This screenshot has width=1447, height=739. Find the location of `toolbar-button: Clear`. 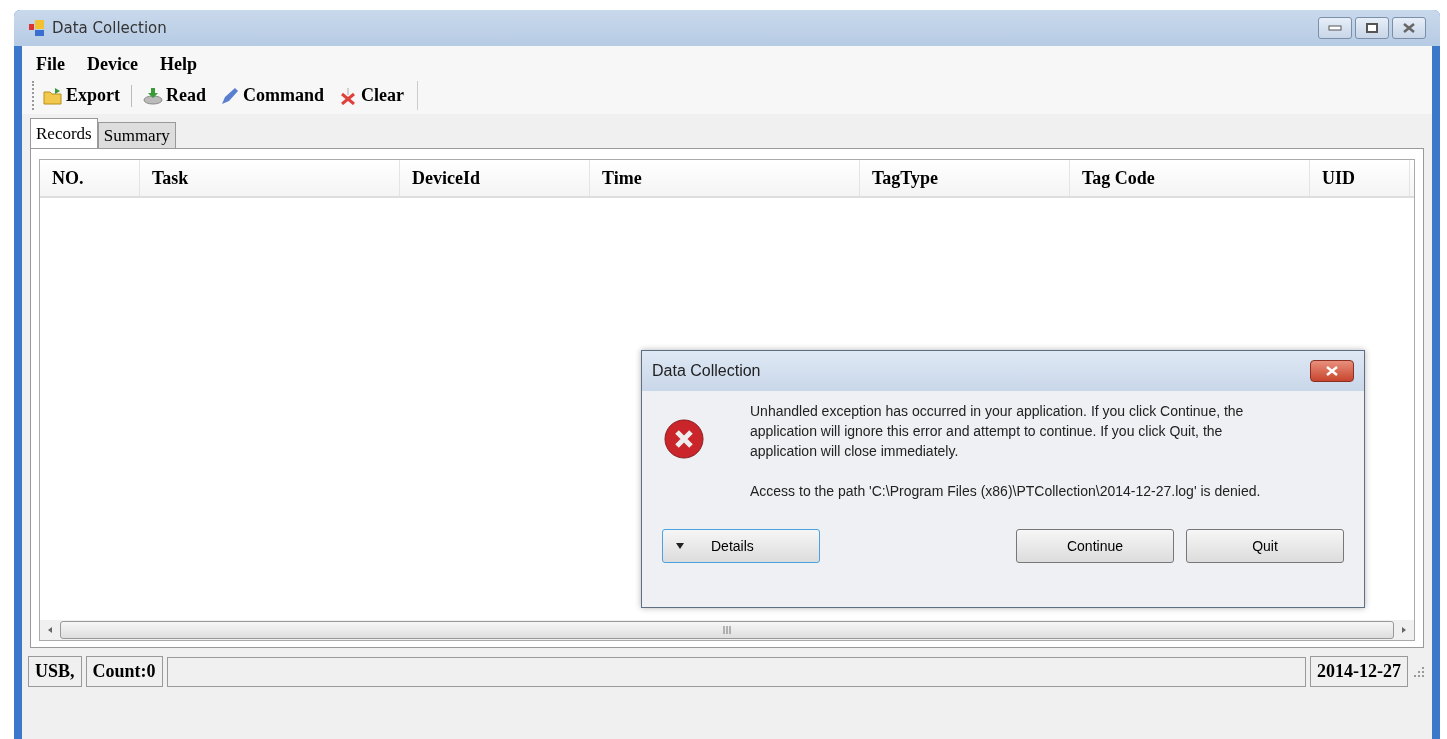

toolbar-button: Clear is located at coordinates (371, 95).